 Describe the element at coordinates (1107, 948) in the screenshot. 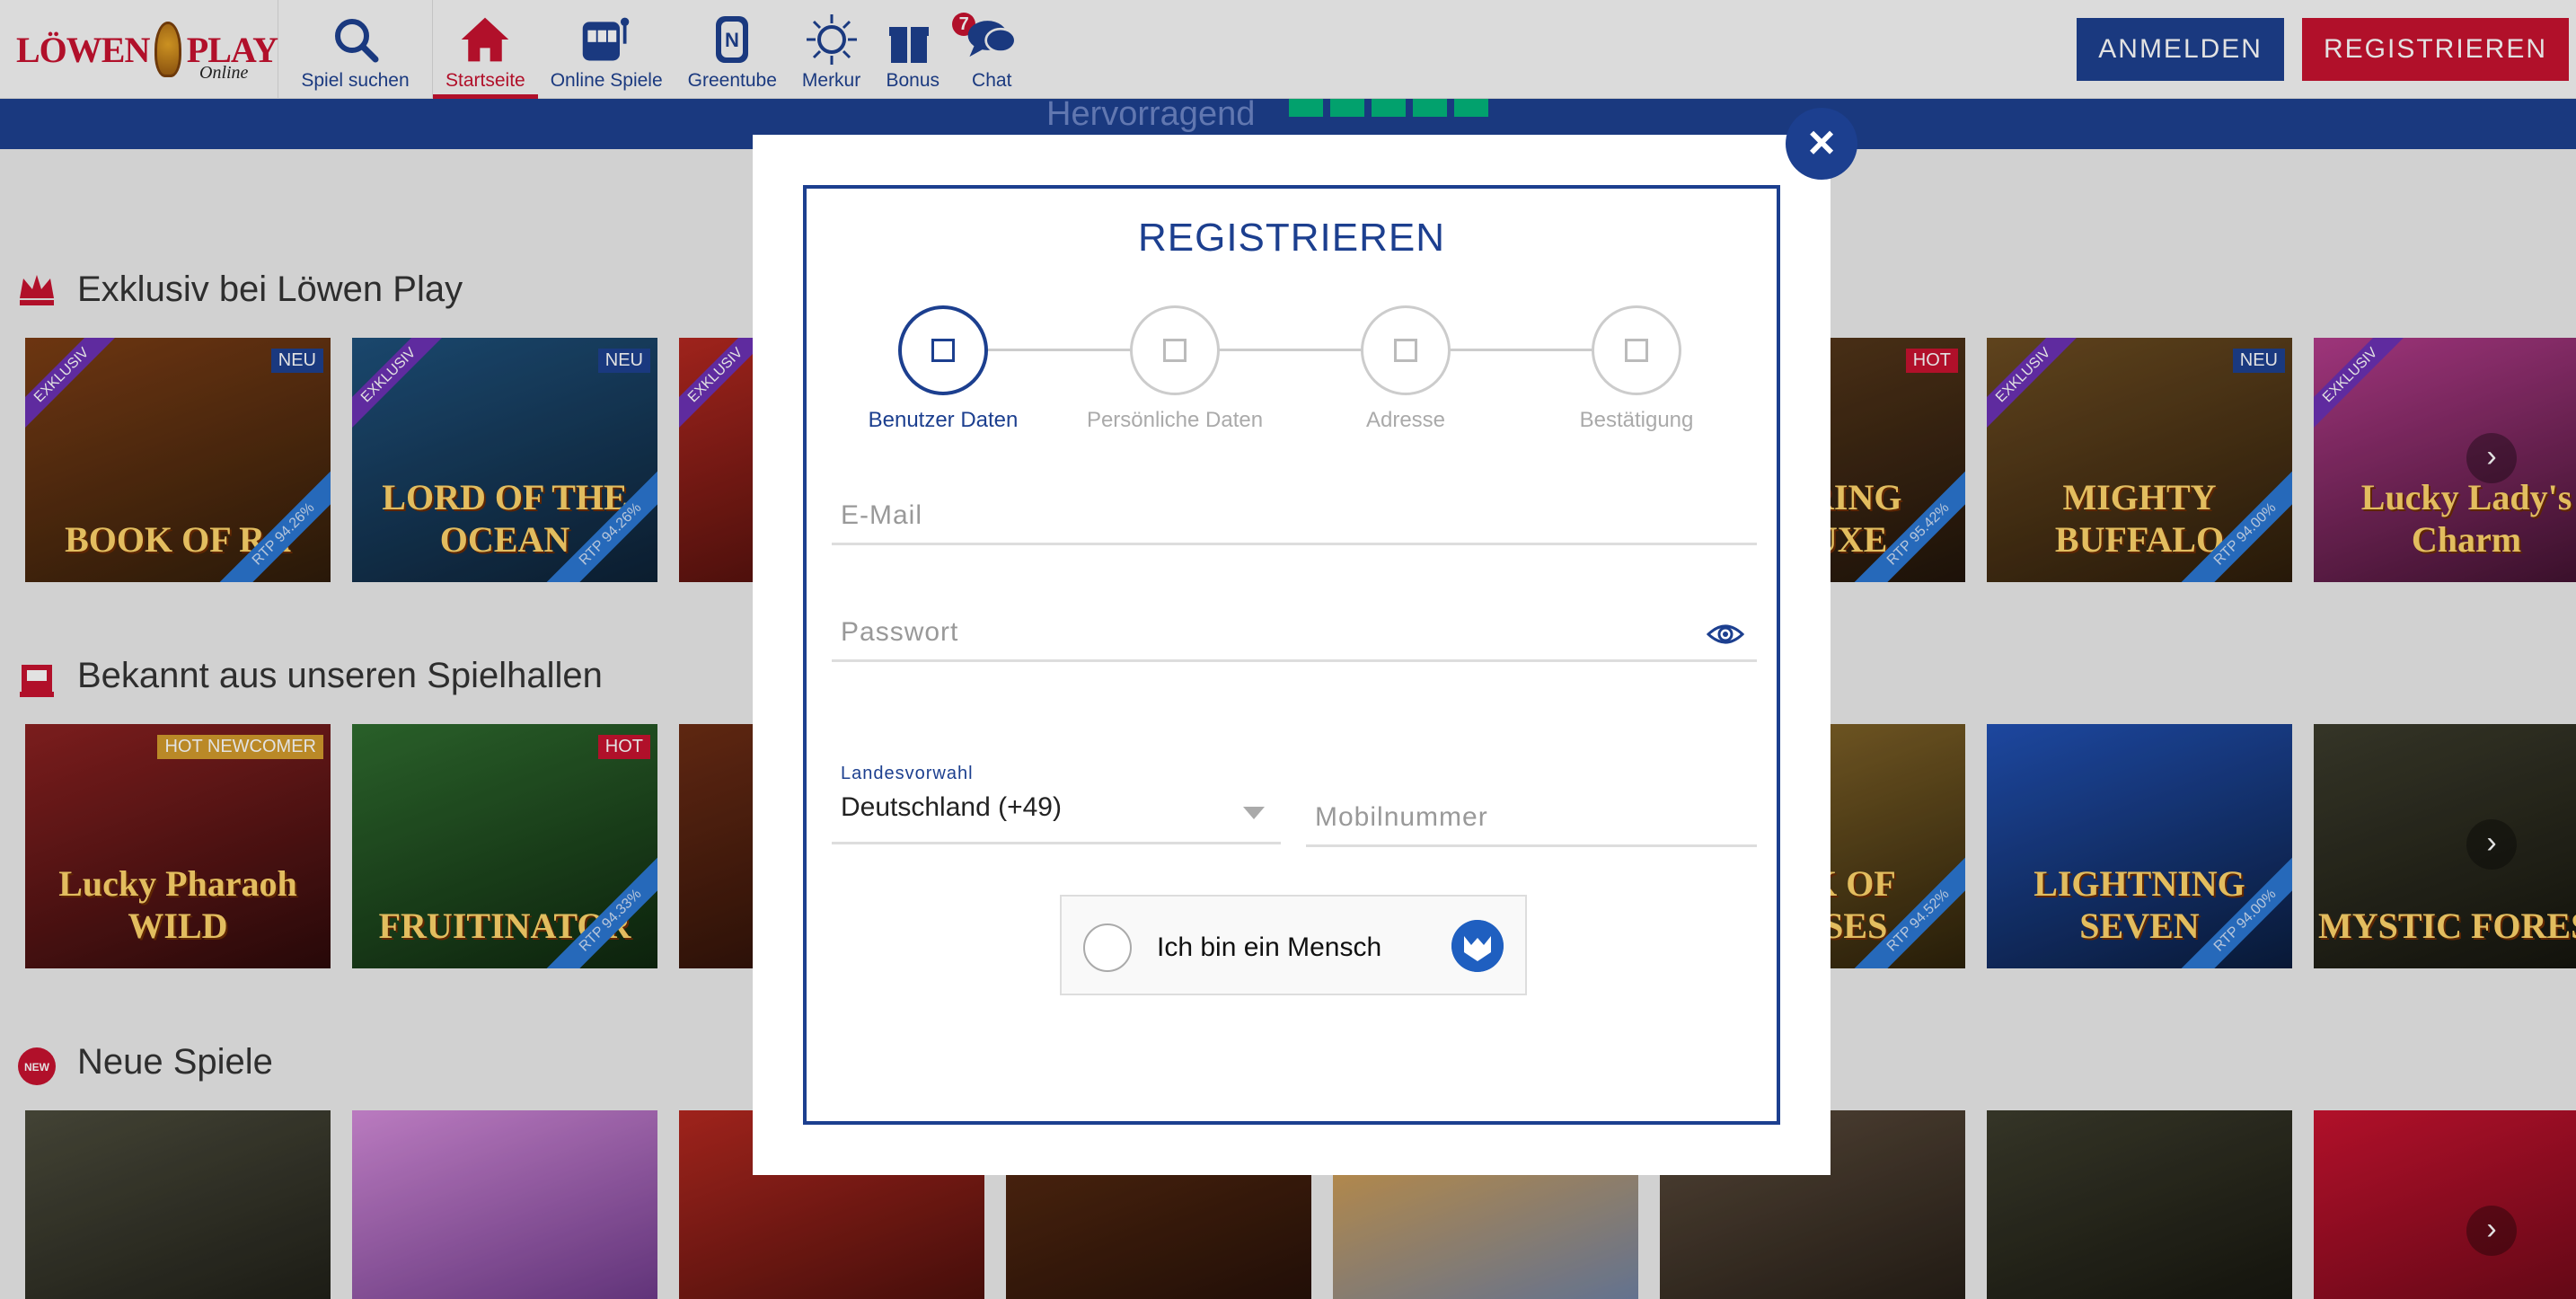

I see `captcha-checkbox` at that location.